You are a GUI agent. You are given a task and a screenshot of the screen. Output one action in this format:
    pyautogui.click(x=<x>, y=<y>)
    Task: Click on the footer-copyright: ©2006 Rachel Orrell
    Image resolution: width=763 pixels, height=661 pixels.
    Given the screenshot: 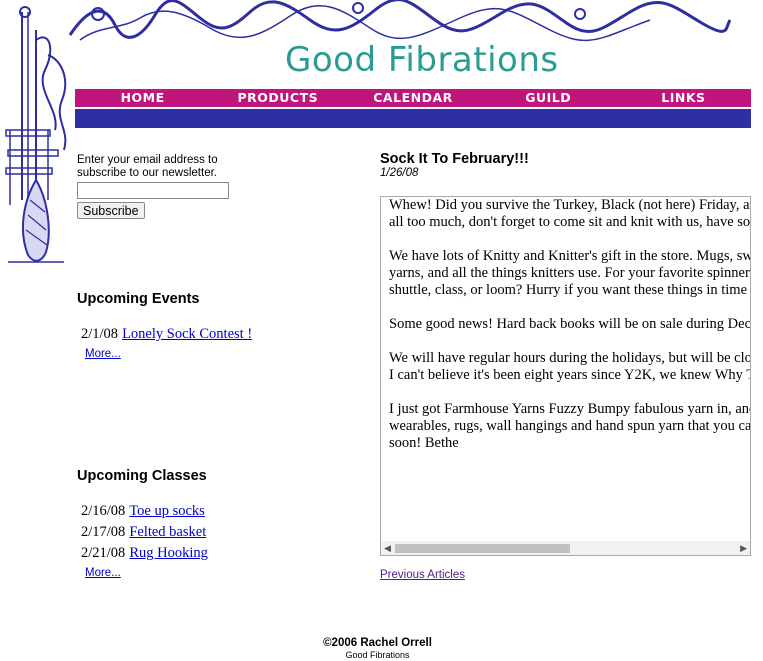 What is the action you would take?
    pyautogui.click(x=377, y=643)
    